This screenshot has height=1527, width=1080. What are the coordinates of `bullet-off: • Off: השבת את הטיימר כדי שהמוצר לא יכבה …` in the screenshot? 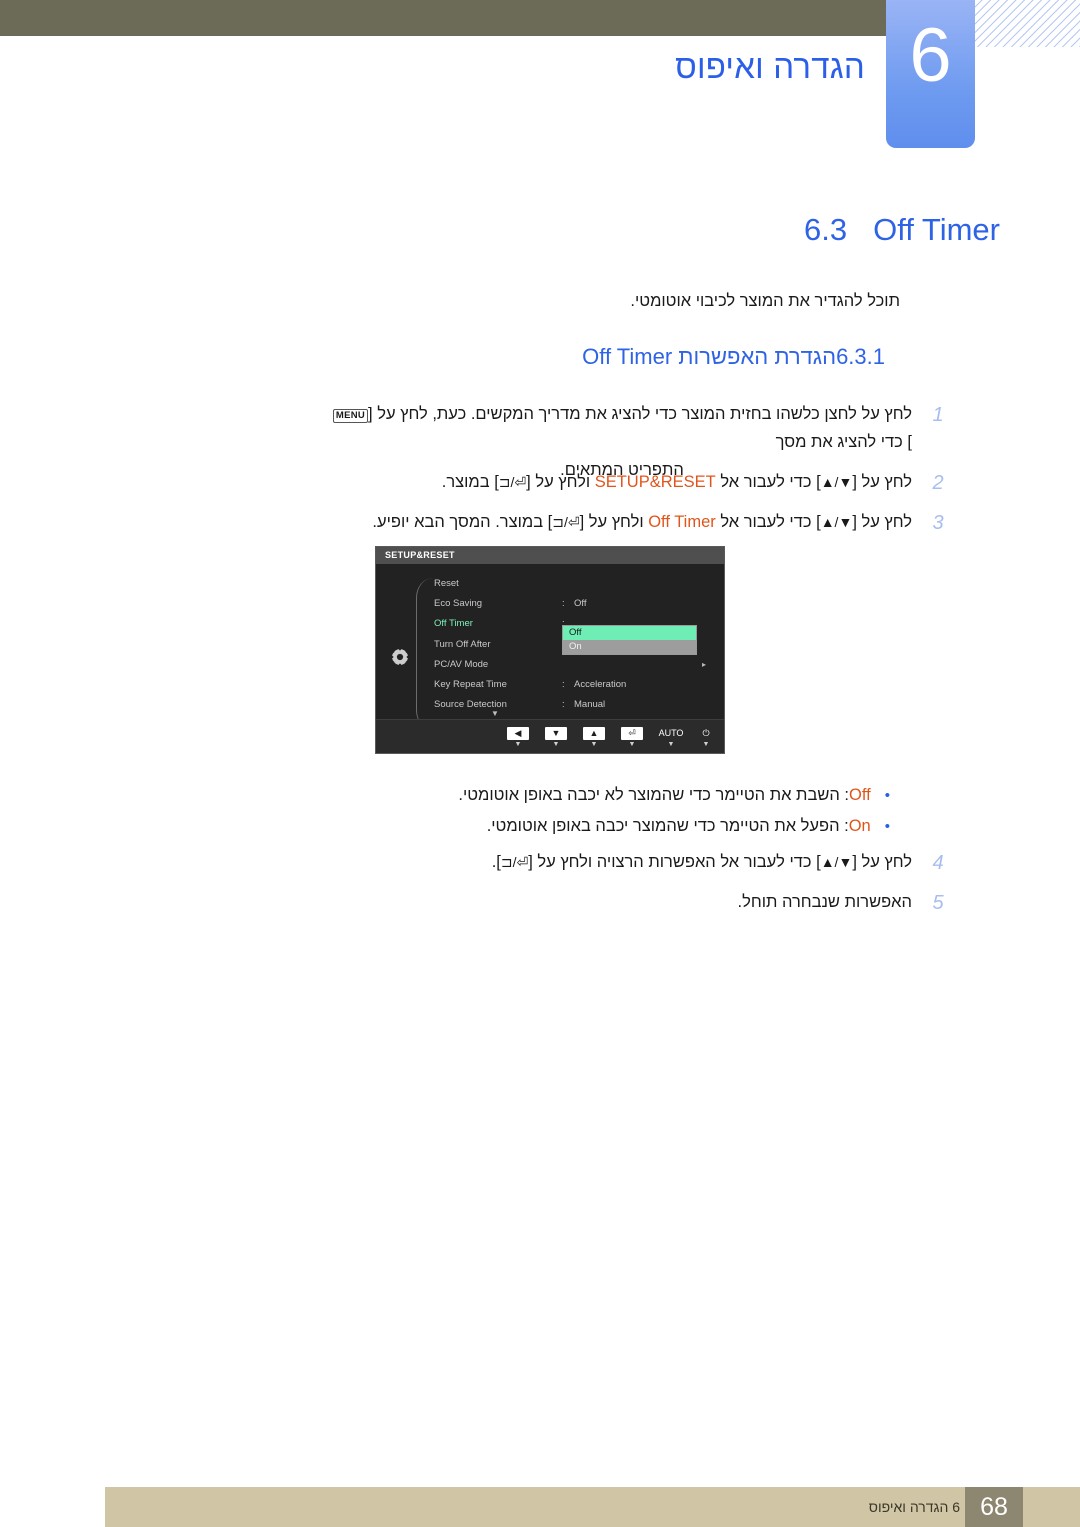 It's located at (674, 795).